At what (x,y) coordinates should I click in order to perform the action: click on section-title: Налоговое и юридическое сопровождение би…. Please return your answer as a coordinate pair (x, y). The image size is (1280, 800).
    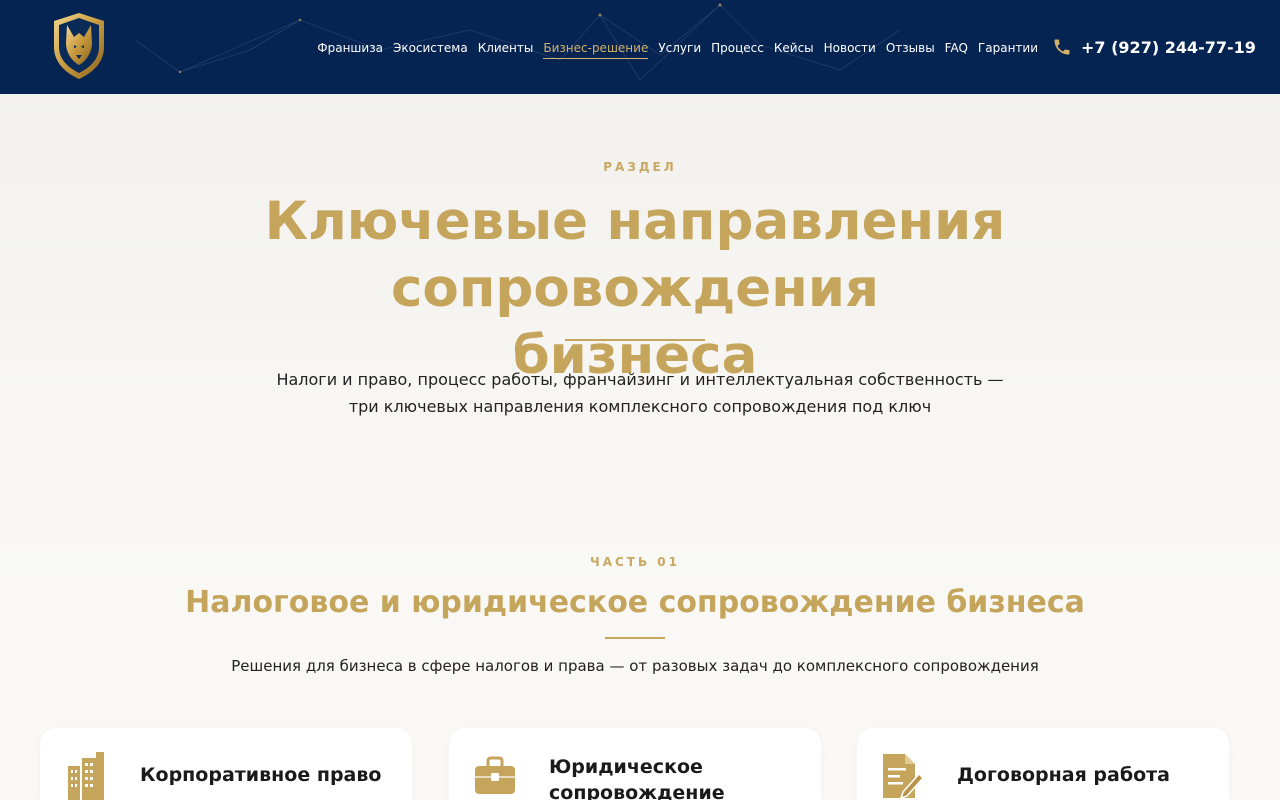
    Looking at the image, I should click on (635, 602).